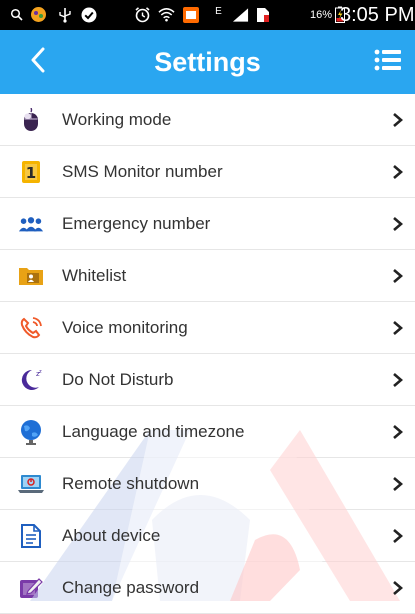  Describe the element at coordinates (131, 587) in the screenshot. I see `settings-item-label: Change password` at that location.